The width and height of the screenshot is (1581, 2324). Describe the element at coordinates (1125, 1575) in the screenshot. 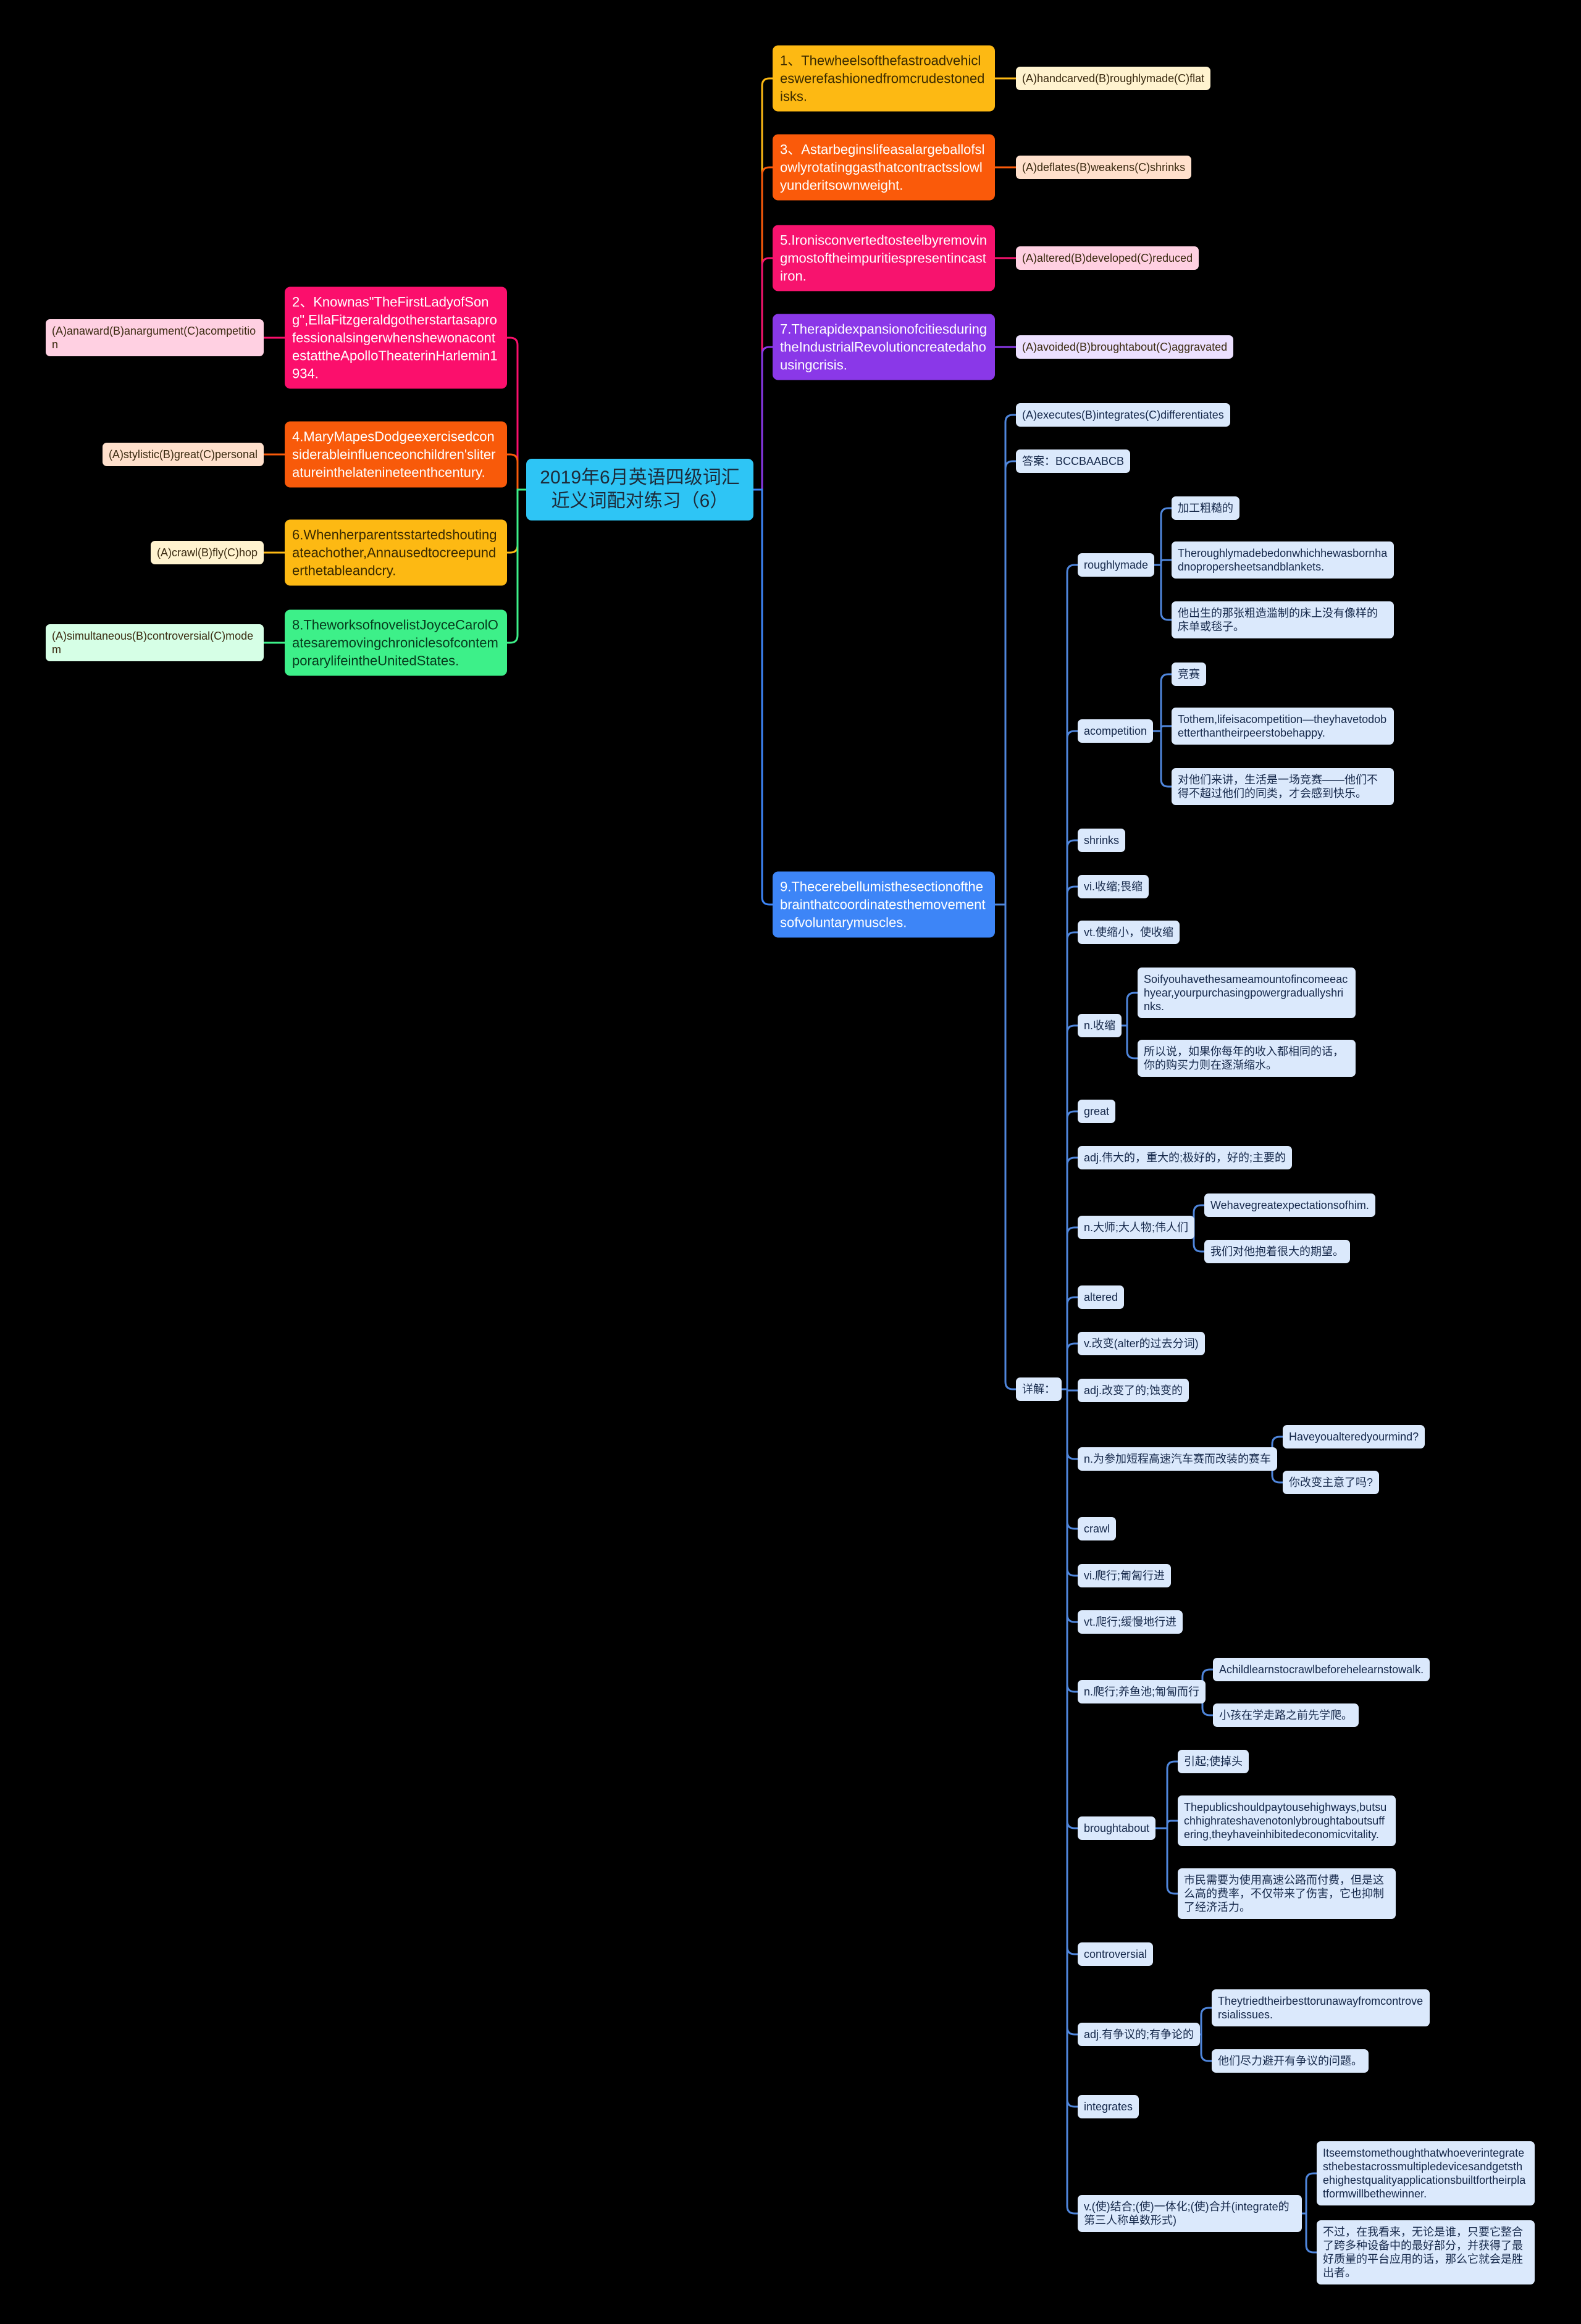

I see `detail-term: vi.爬行;匍匐行进` at that location.